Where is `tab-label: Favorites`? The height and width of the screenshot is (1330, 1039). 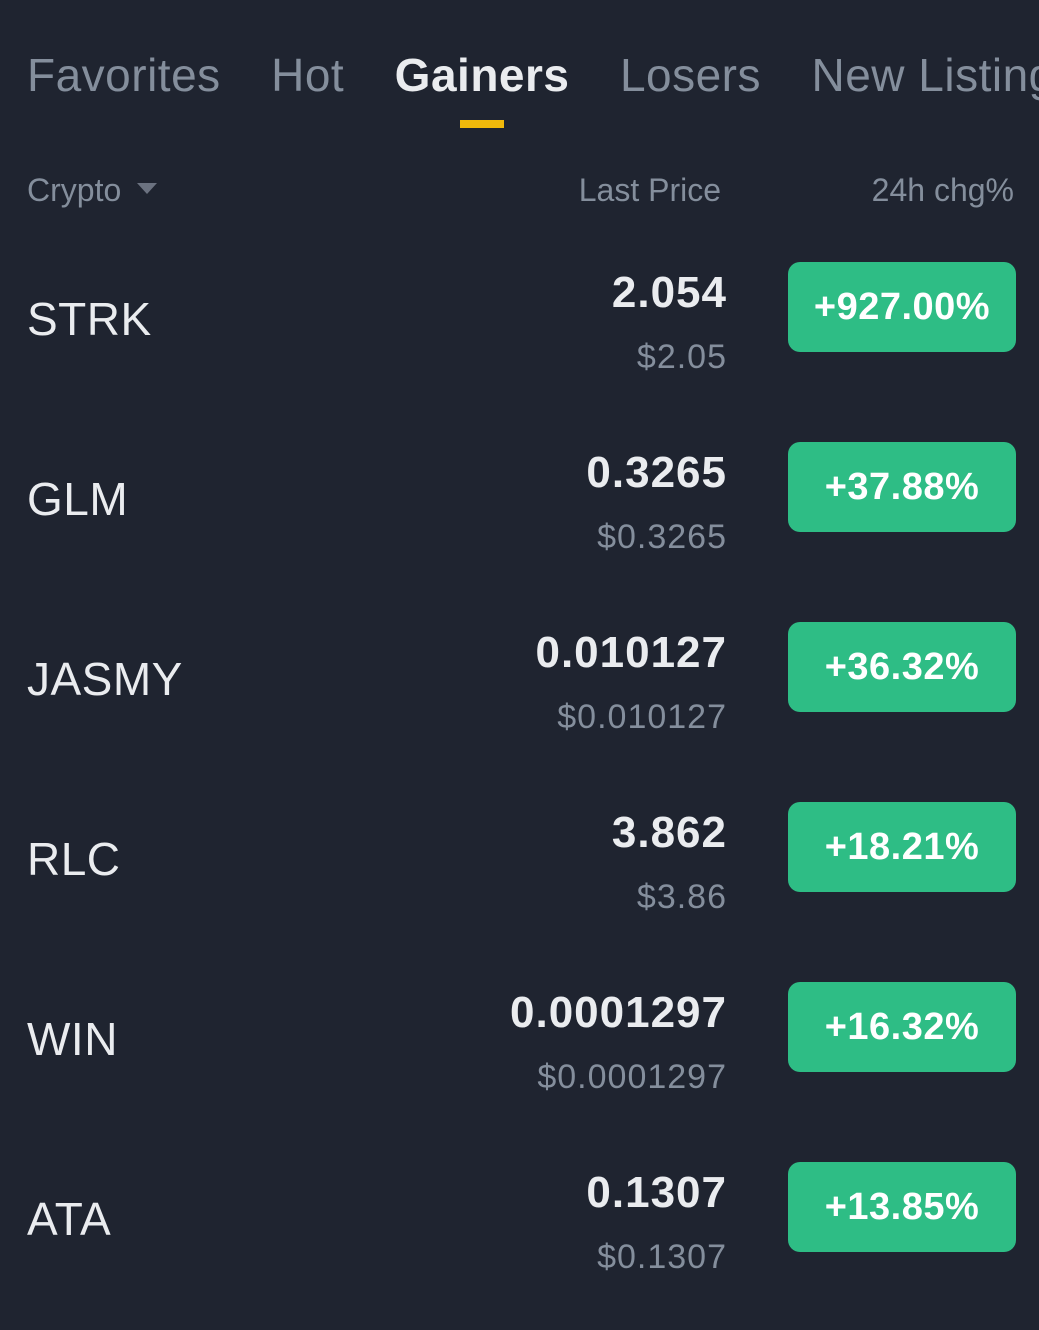 tab-label: Favorites is located at coordinates (124, 75).